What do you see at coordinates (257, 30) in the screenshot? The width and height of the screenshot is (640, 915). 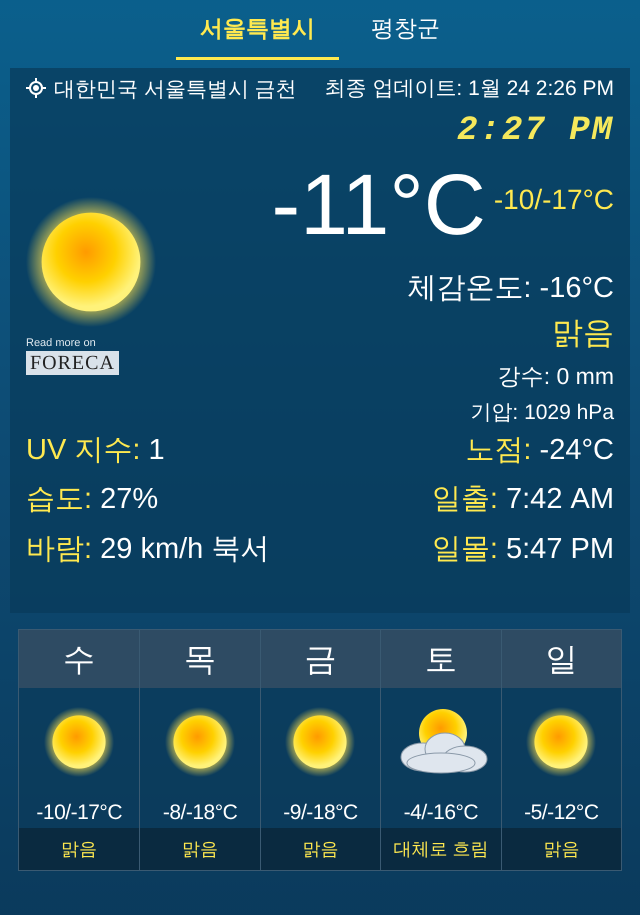 I see `city-tab: 서울특별시` at bounding box center [257, 30].